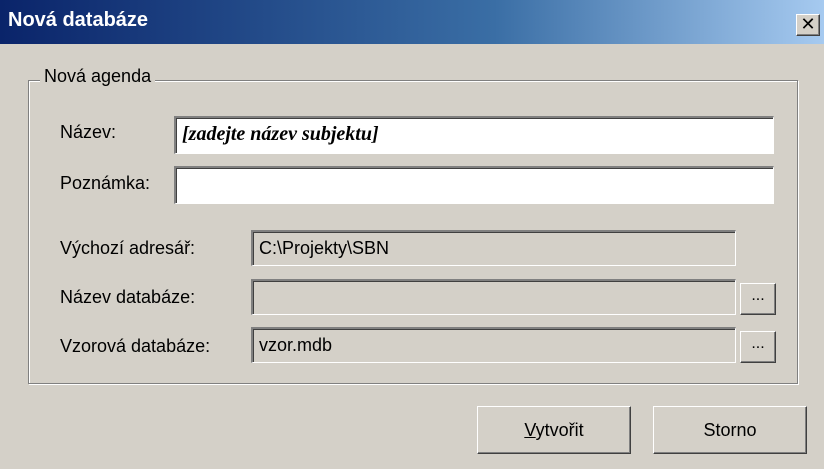  Describe the element at coordinates (135, 346) in the screenshot. I see `template-db-label: Vzorová databáze:` at that location.